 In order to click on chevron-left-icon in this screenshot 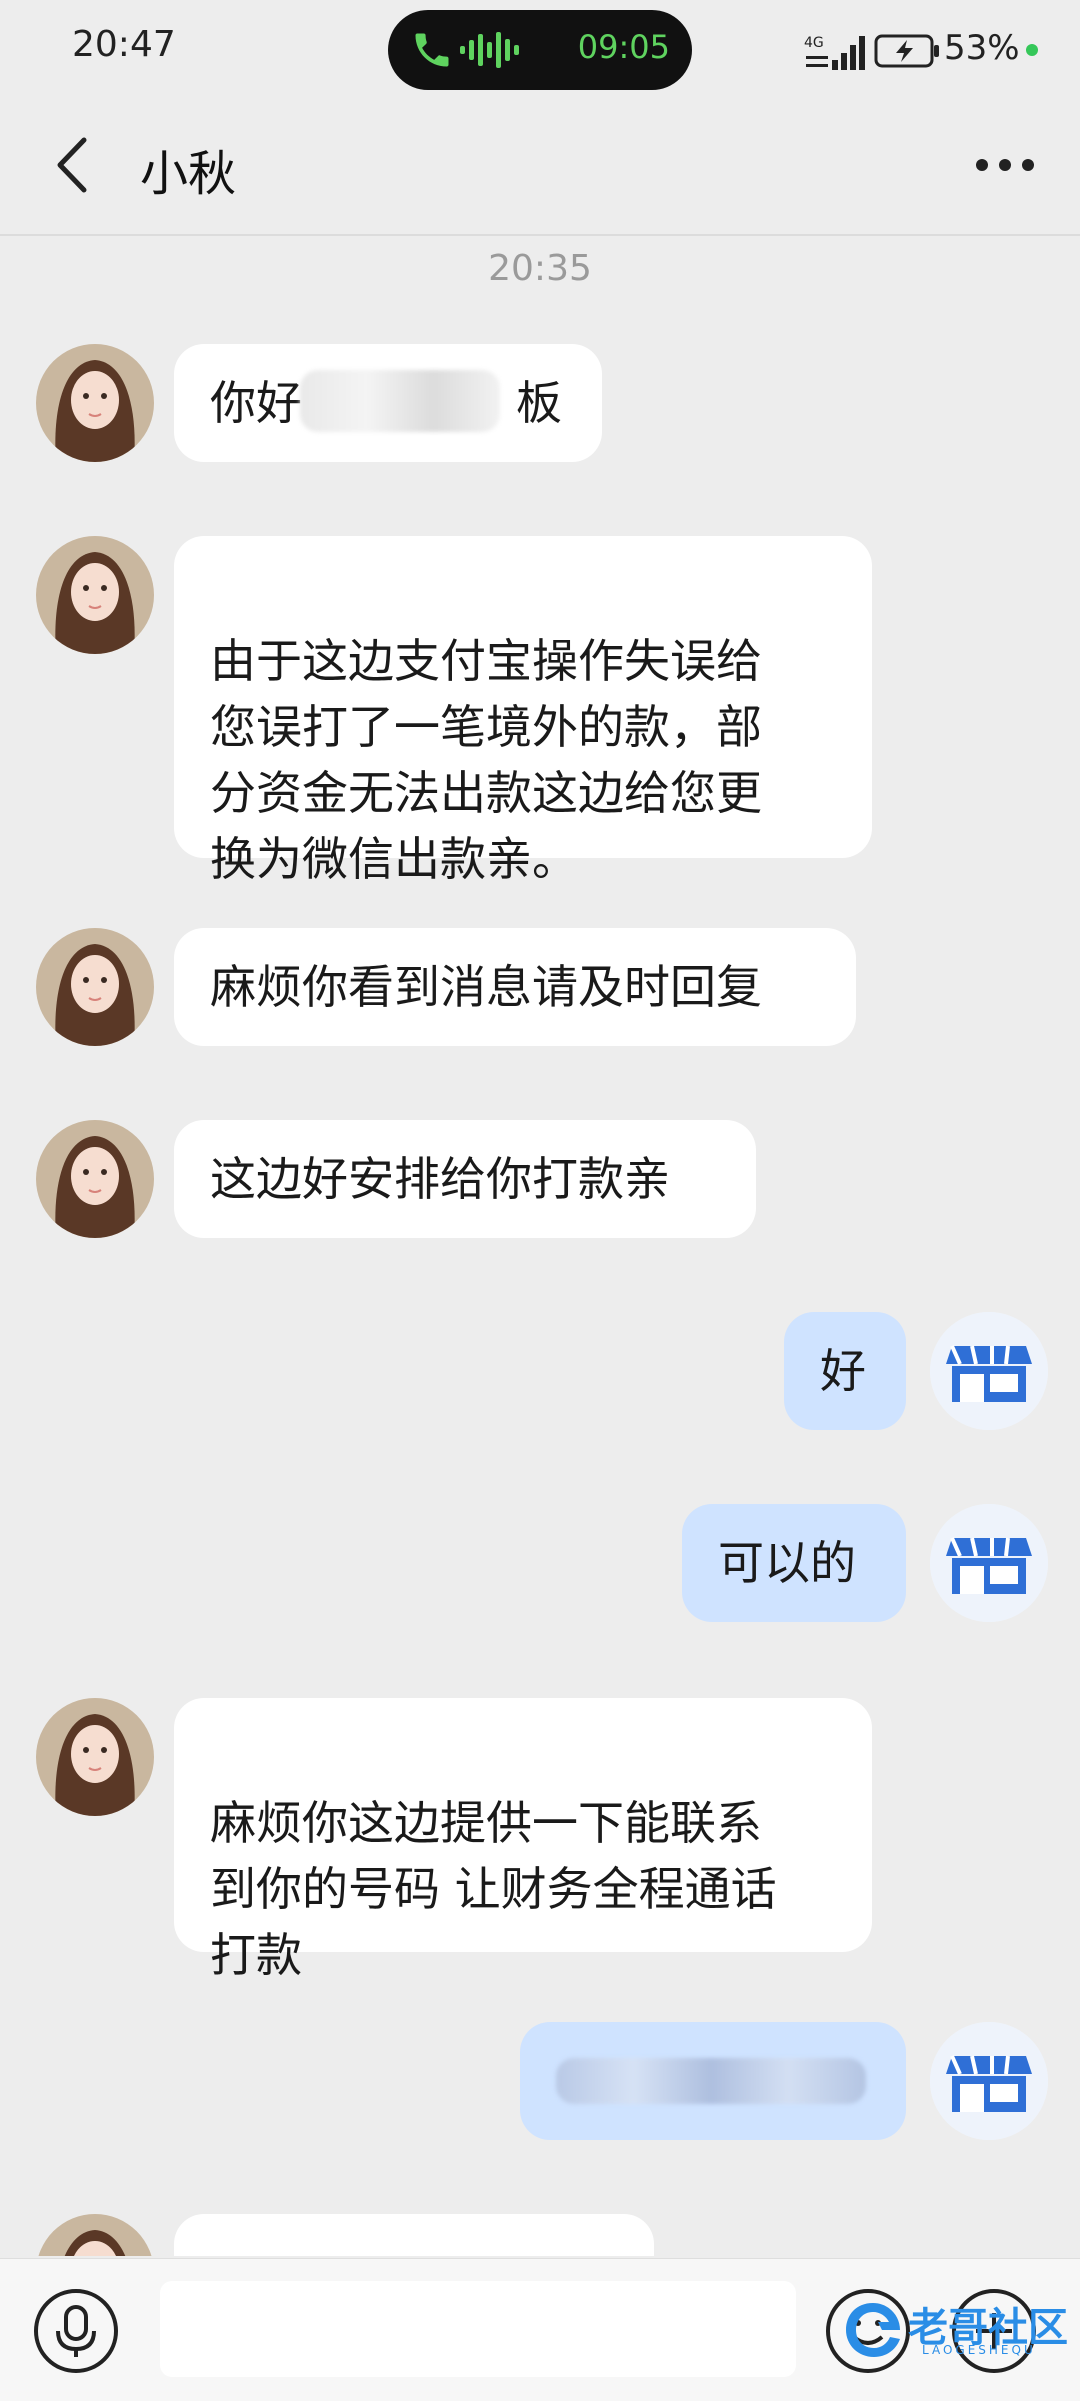, I will do `click(75, 165)`.